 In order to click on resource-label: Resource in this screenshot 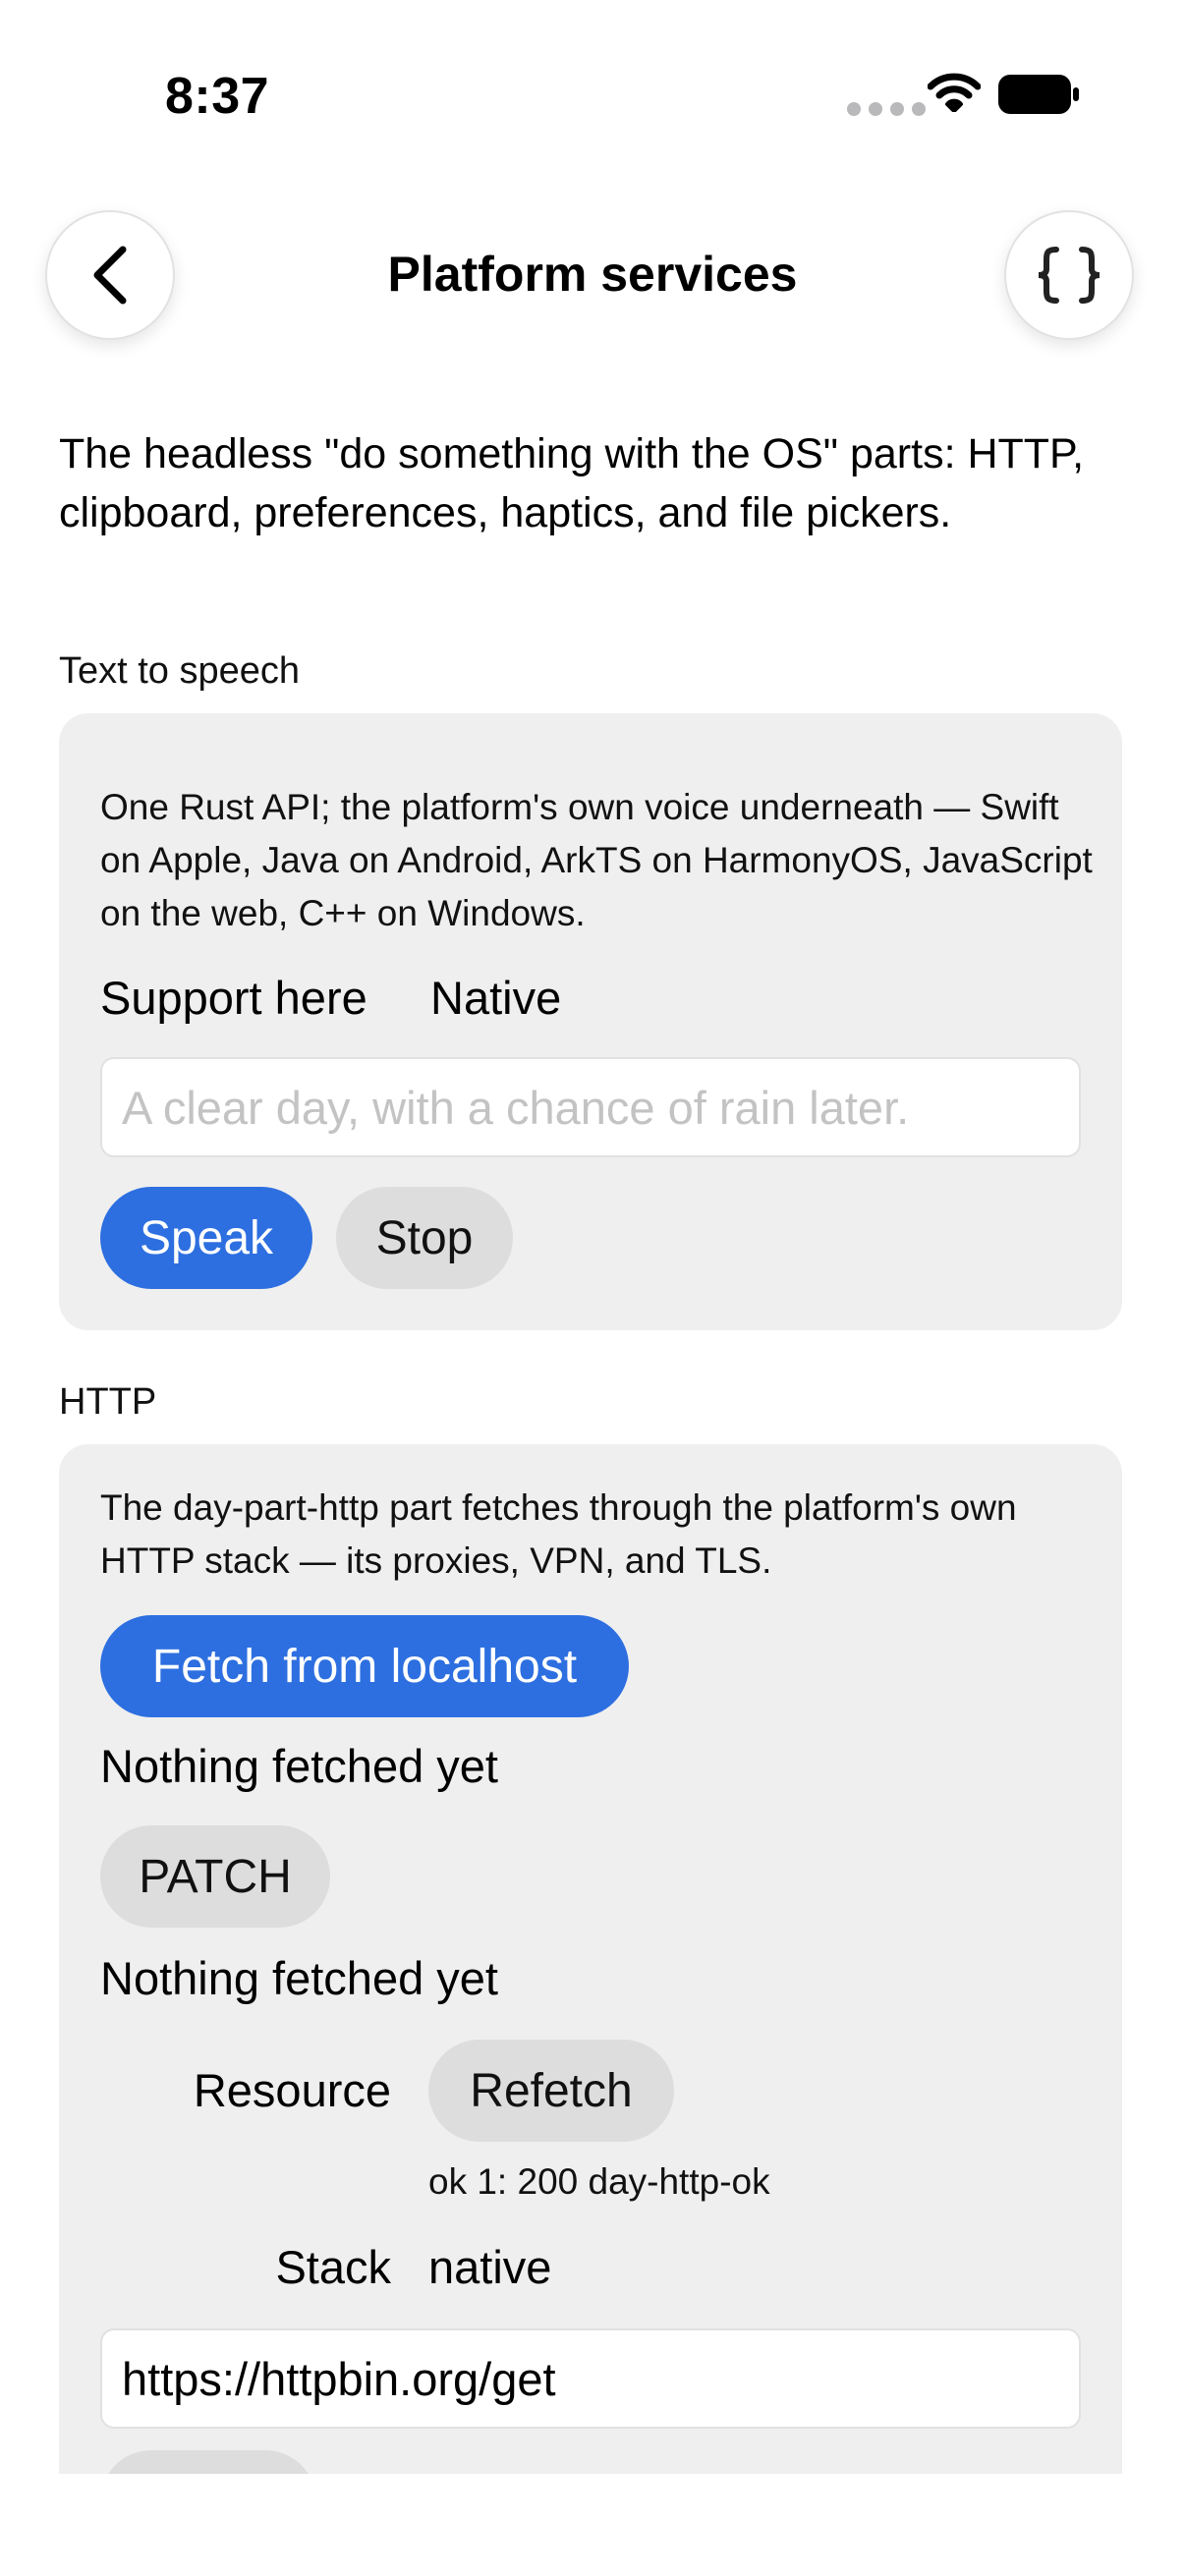, I will do `click(292, 2090)`.